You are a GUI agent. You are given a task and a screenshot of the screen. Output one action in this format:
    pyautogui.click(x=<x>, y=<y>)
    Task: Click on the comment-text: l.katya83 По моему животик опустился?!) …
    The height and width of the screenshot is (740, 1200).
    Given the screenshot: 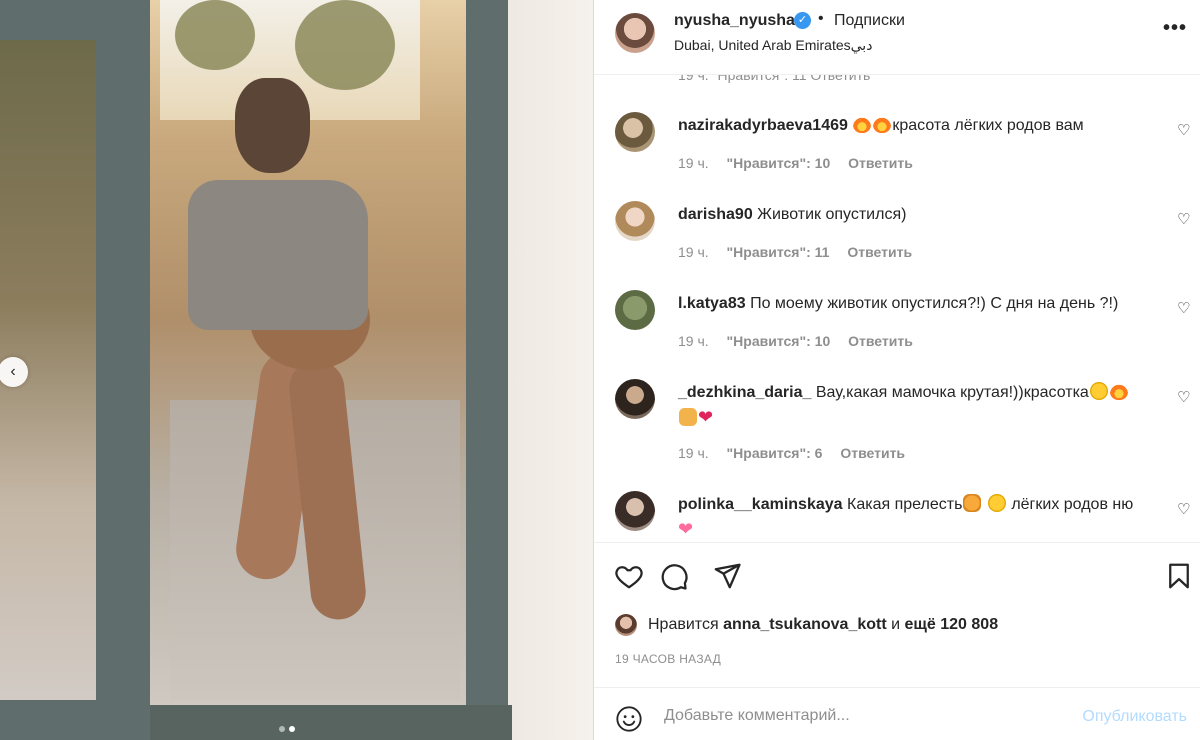 What is the action you would take?
    pyautogui.click(x=918, y=304)
    